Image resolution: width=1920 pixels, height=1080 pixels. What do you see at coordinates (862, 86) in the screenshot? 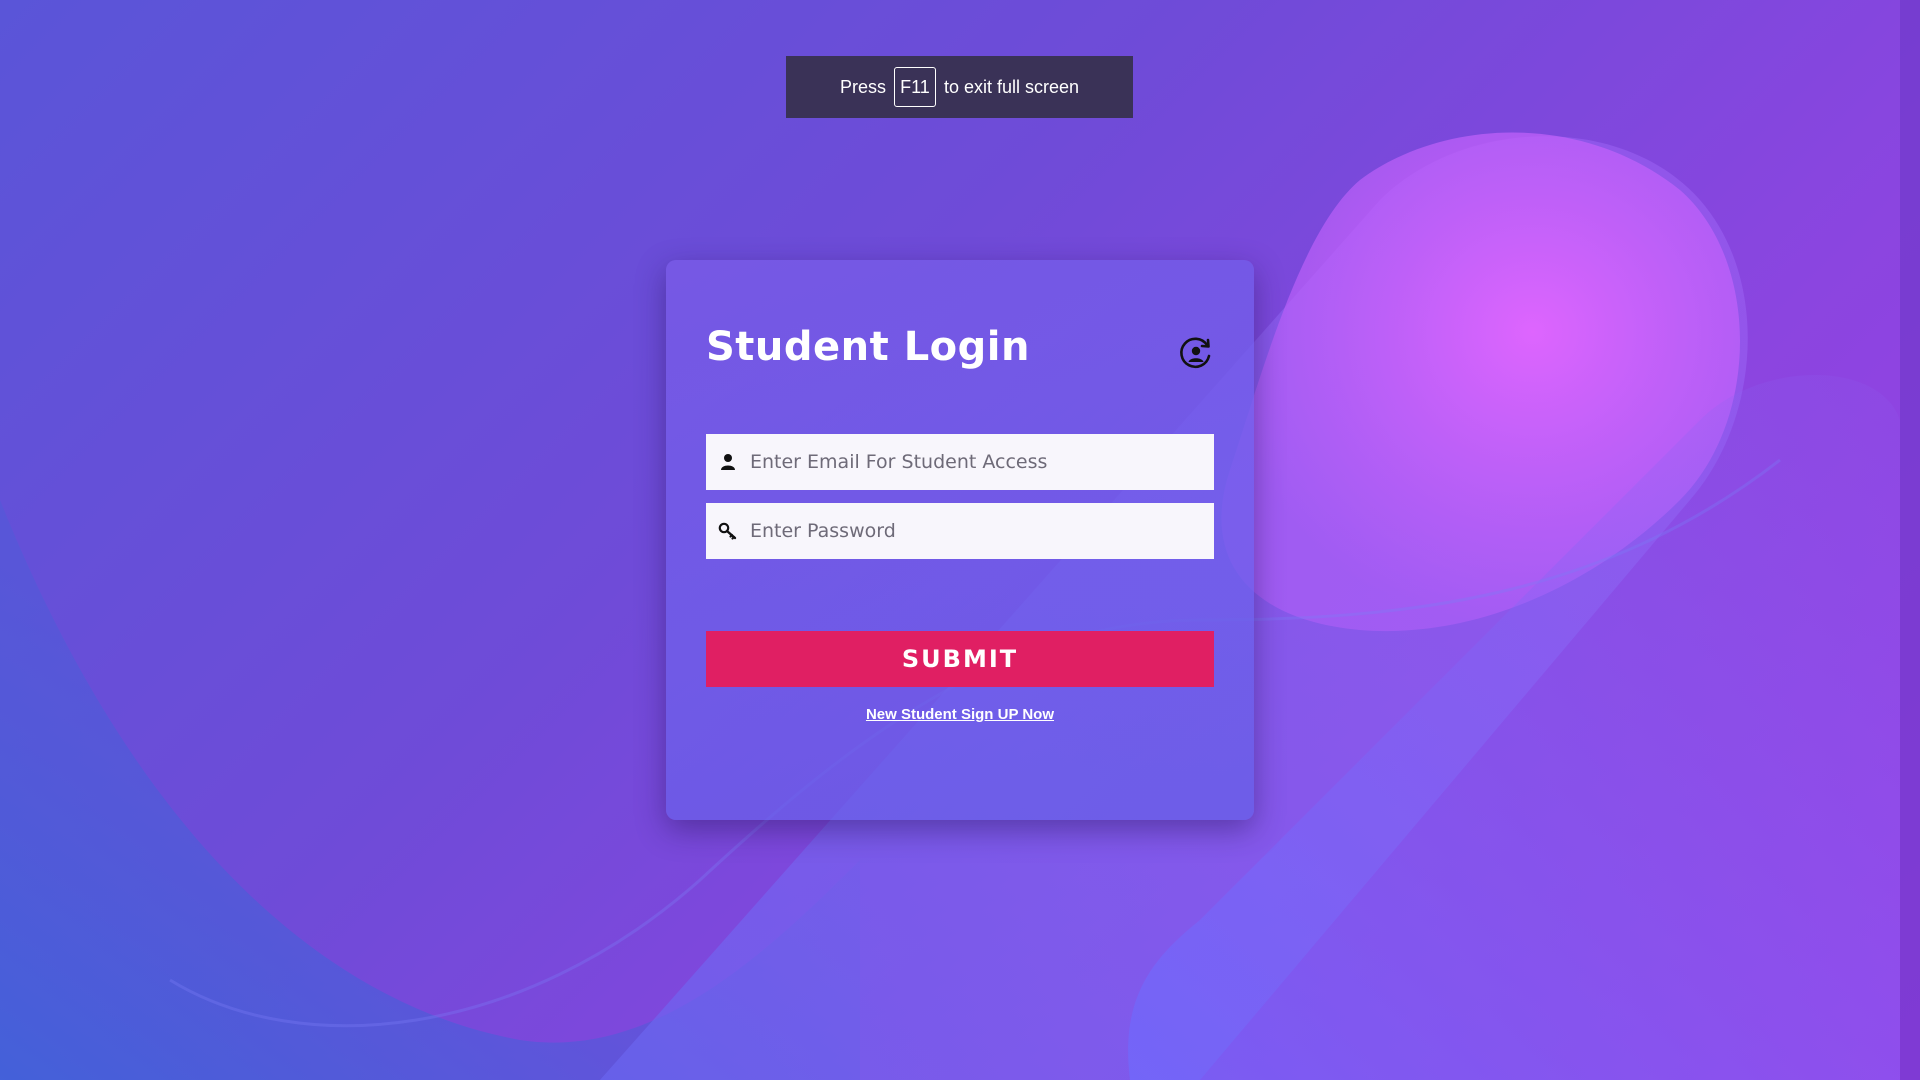
I see `toast-prefix: Press` at bounding box center [862, 86].